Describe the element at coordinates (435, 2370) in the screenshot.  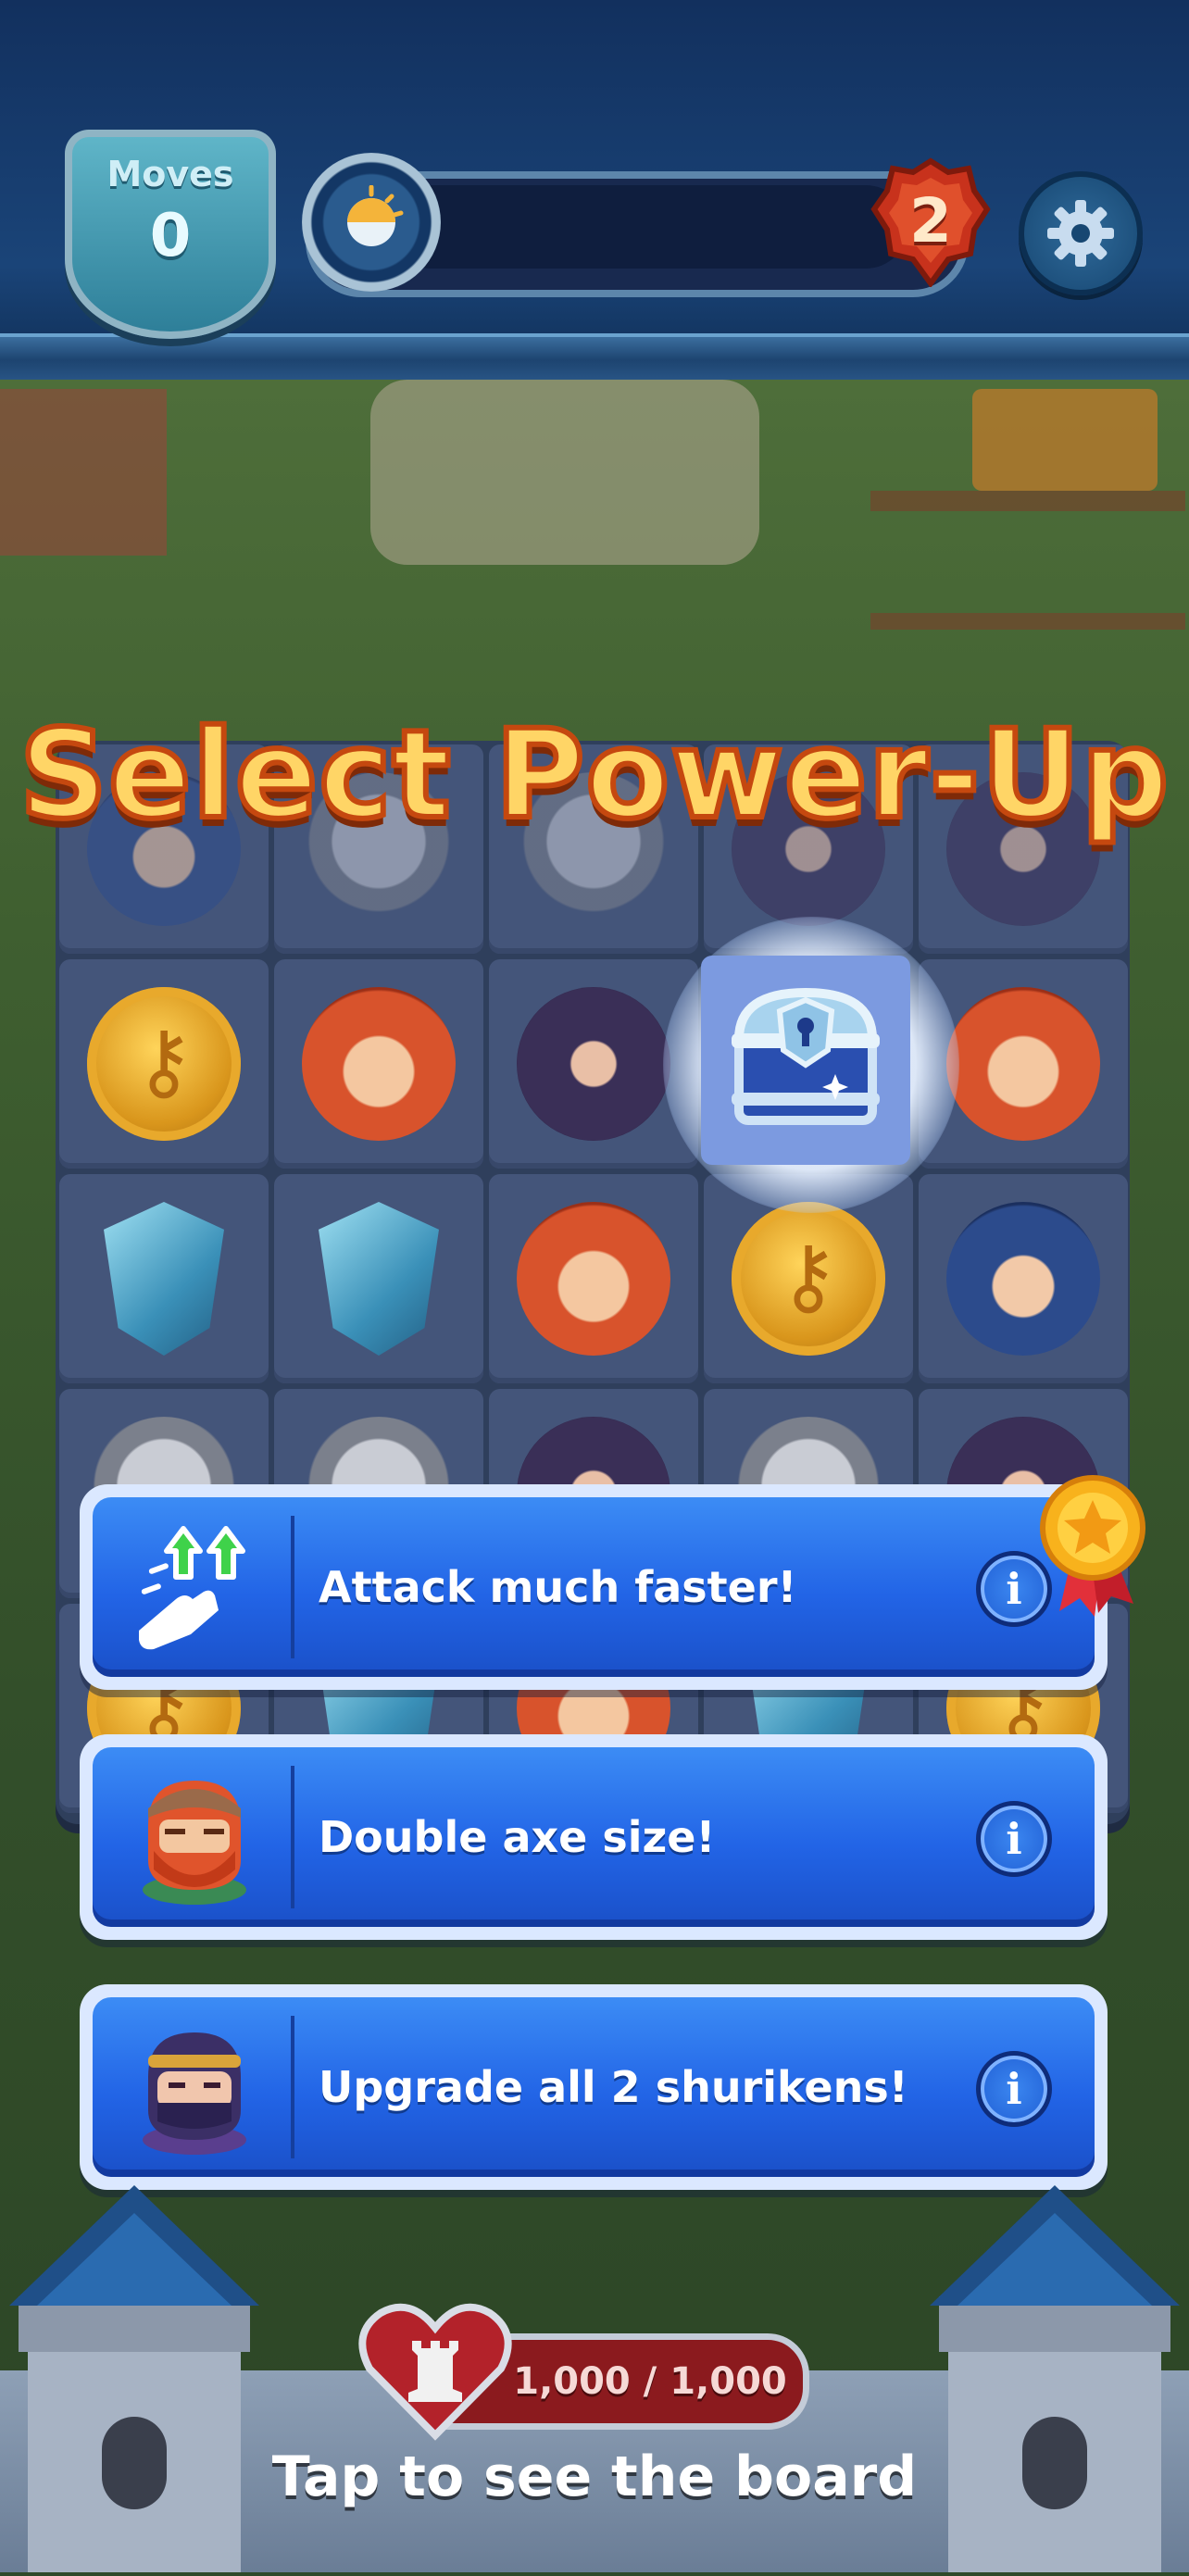
I see `castle-heart-icon` at that location.